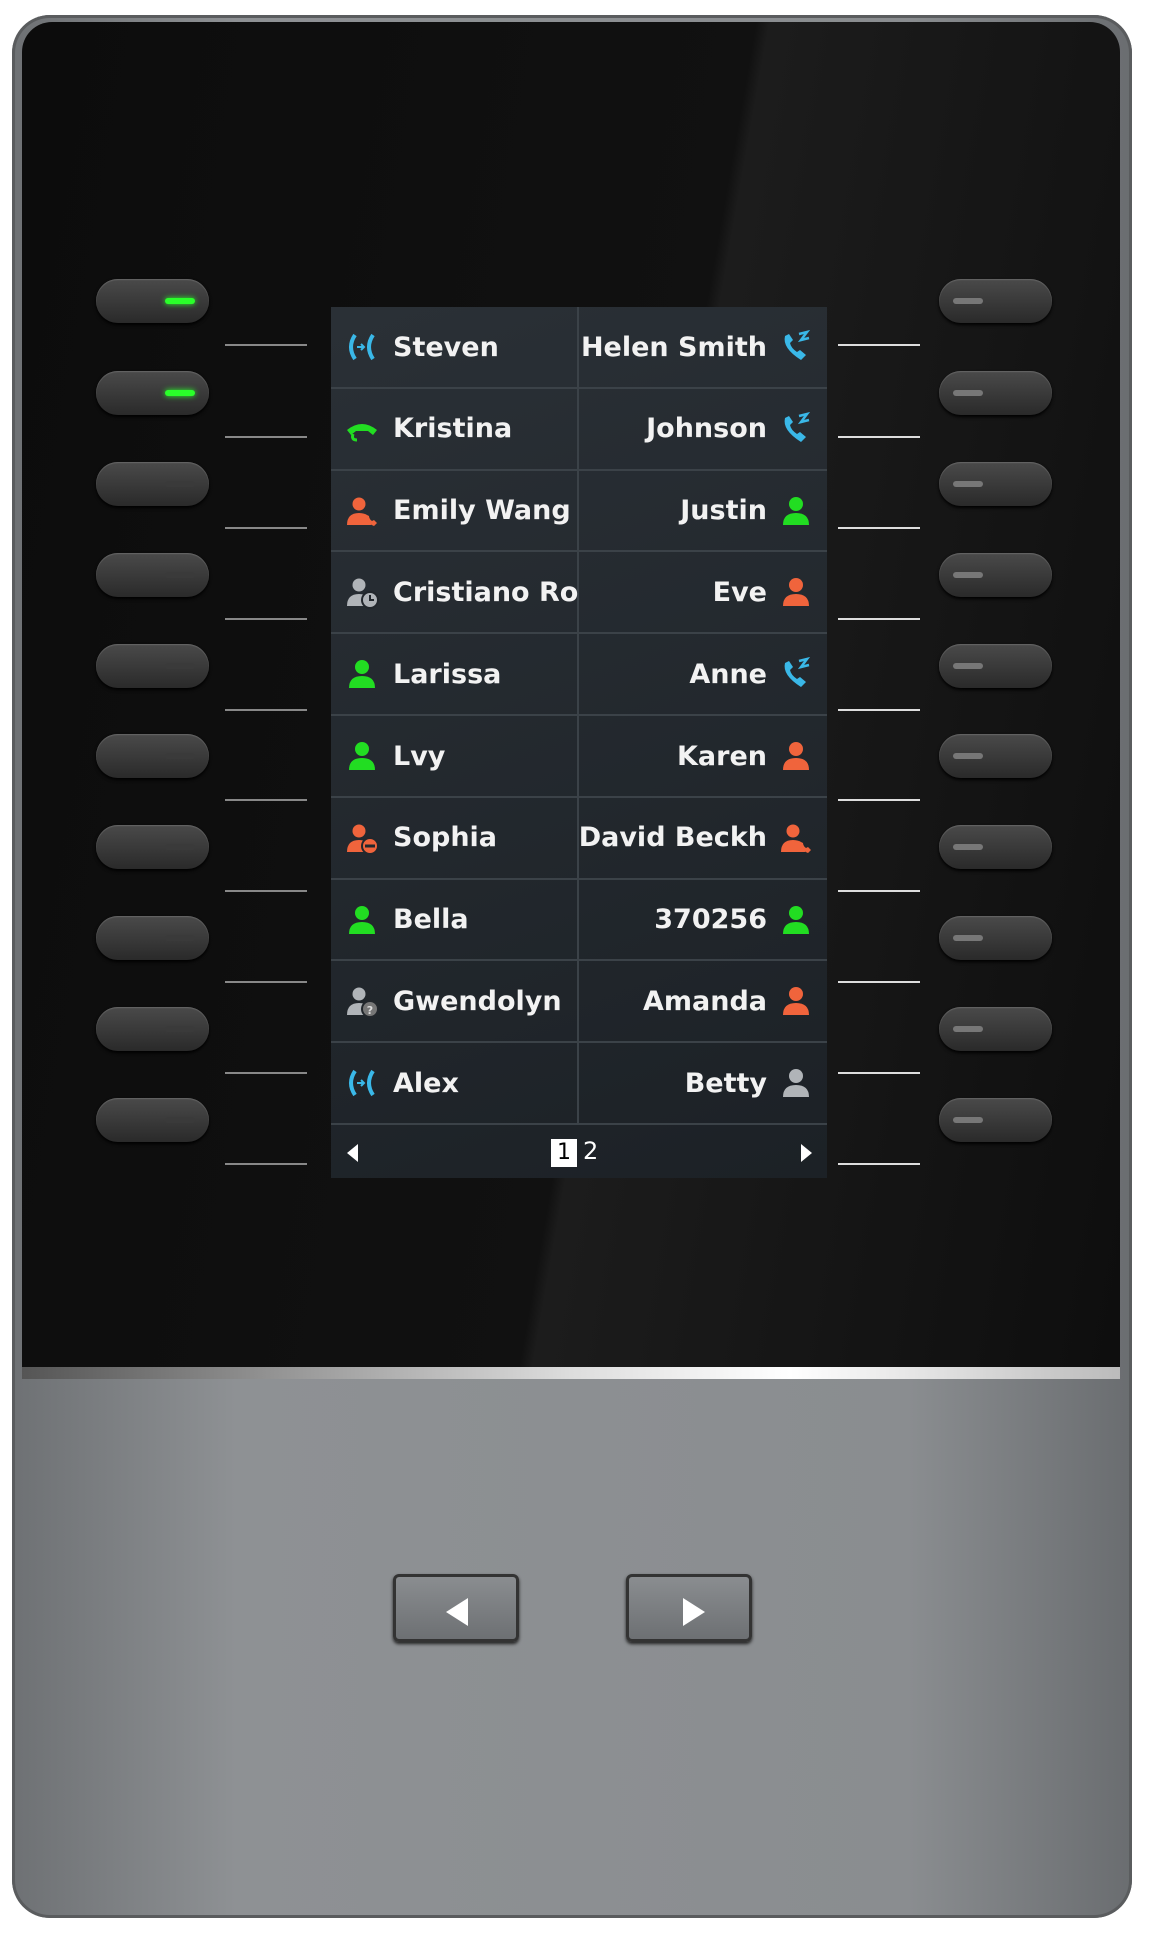 The width and height of the screenshot is (1152, 1943). What do you see at coordinates (419, 756) in the screenshot?
I see `contact-name: Lvy` at bounding box center [419, 756].